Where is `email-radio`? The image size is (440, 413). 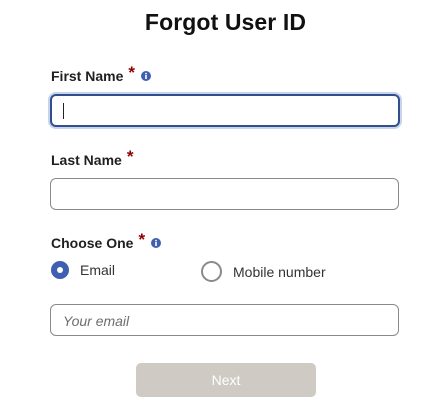
email-radio is located at coordinates (60, 270).